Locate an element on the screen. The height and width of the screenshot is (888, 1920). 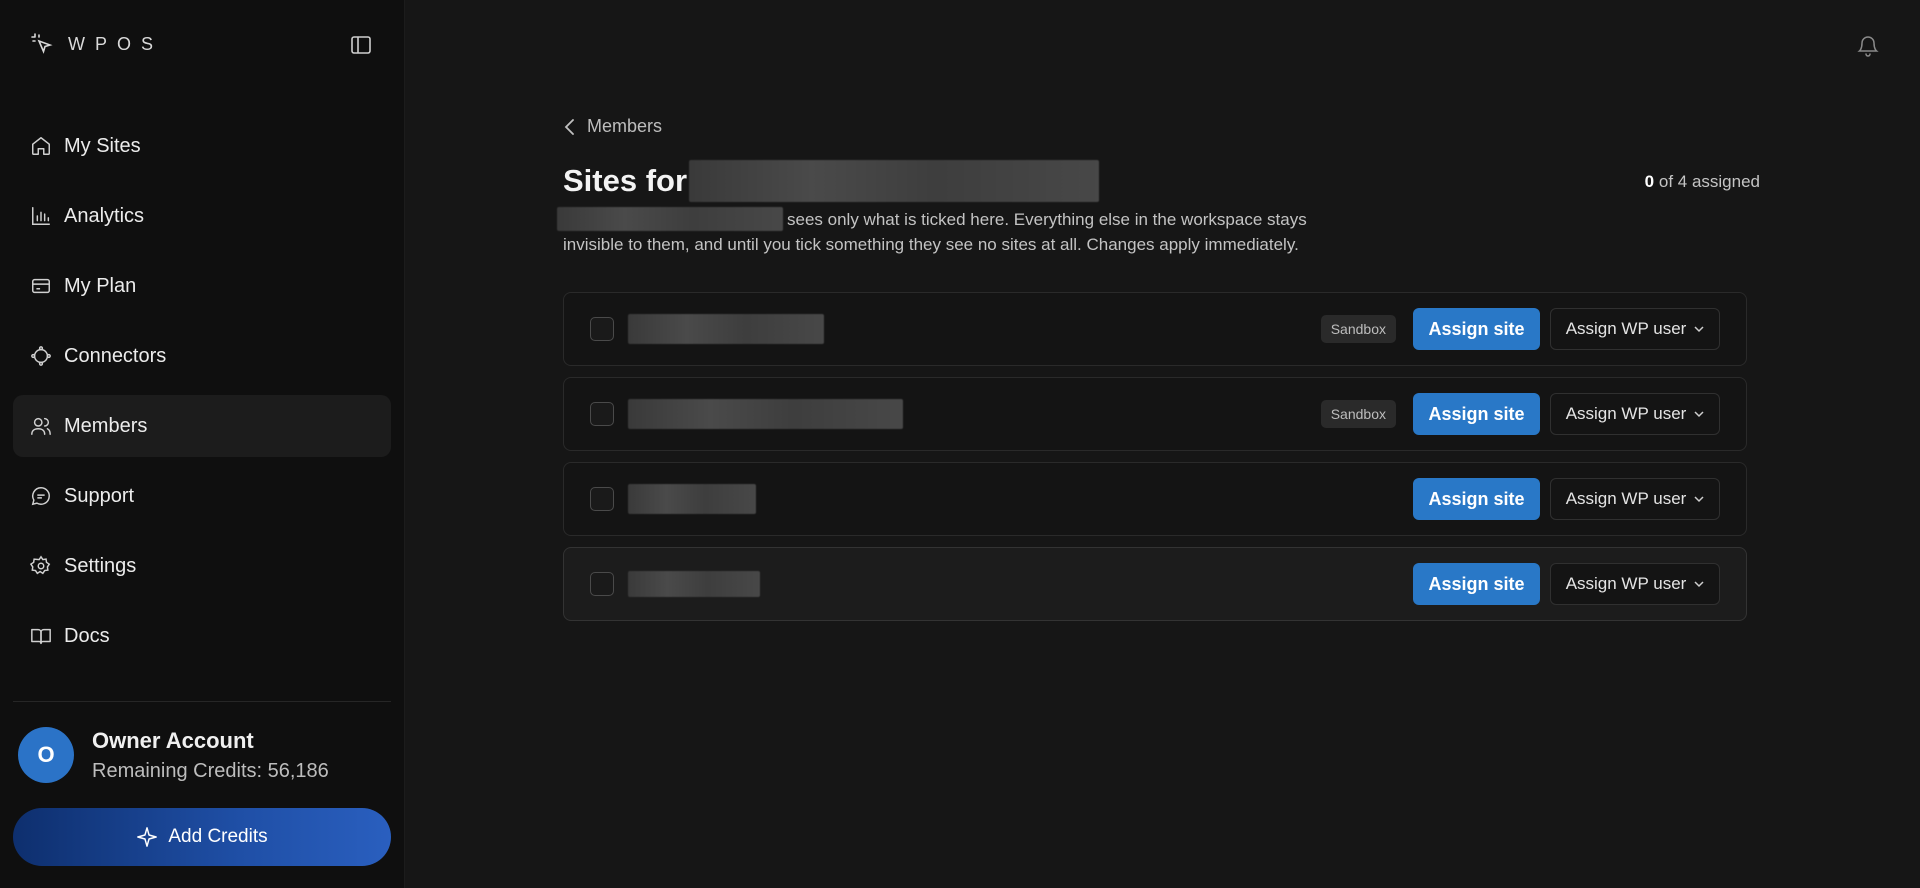
brand: WPOS is located at coordinates (96, 44).